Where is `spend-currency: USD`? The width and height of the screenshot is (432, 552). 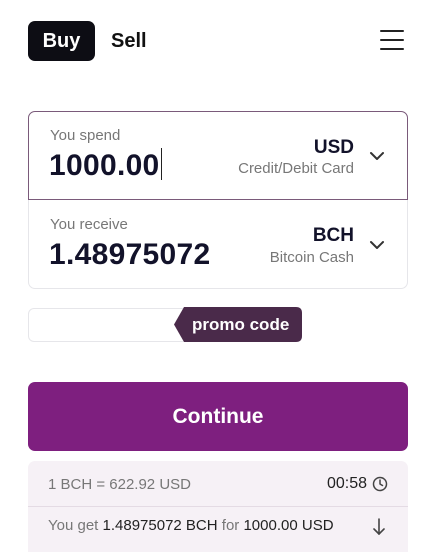
spend-currency: USD is located at coordinates (334, 148).